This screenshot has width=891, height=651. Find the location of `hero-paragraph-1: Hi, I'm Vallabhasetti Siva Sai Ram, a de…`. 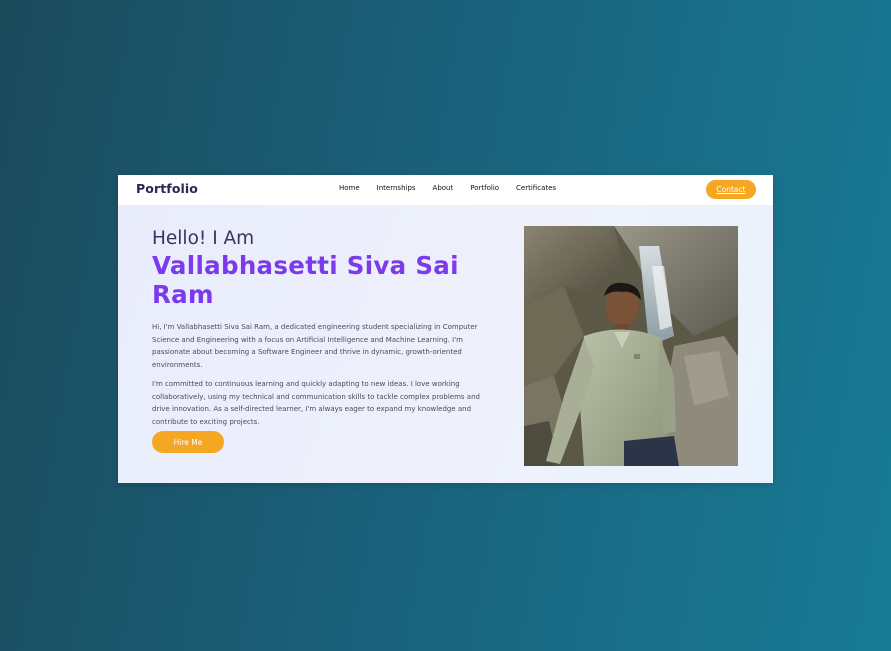

hero-paragraph-1: Hi, I'm Vallabhasetti Siva Sai Ram, a de… is located at coordinates (315, 346).